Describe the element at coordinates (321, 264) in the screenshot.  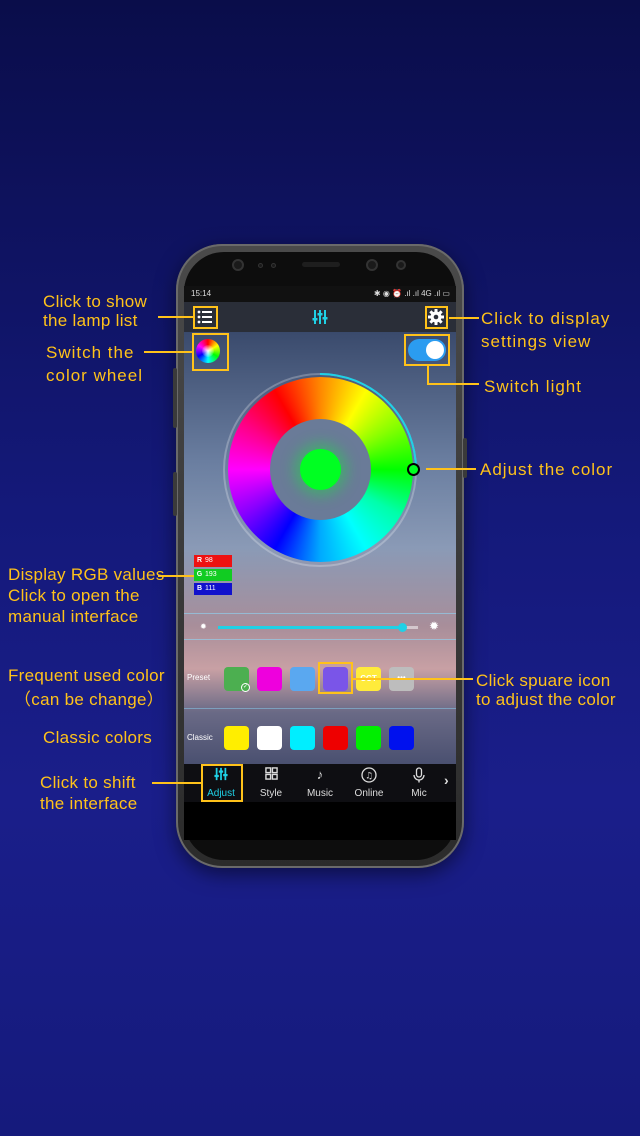
I see `earpiece-speaker` at that location.